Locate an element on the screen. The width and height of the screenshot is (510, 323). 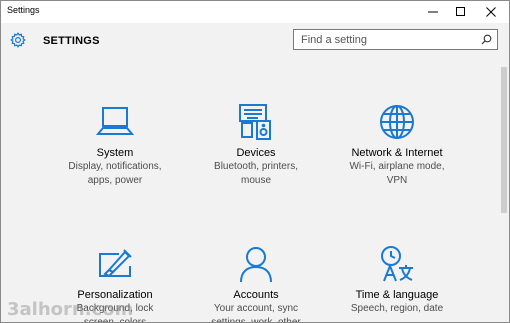
window-title: Settings is located at coordinates (23, 10).